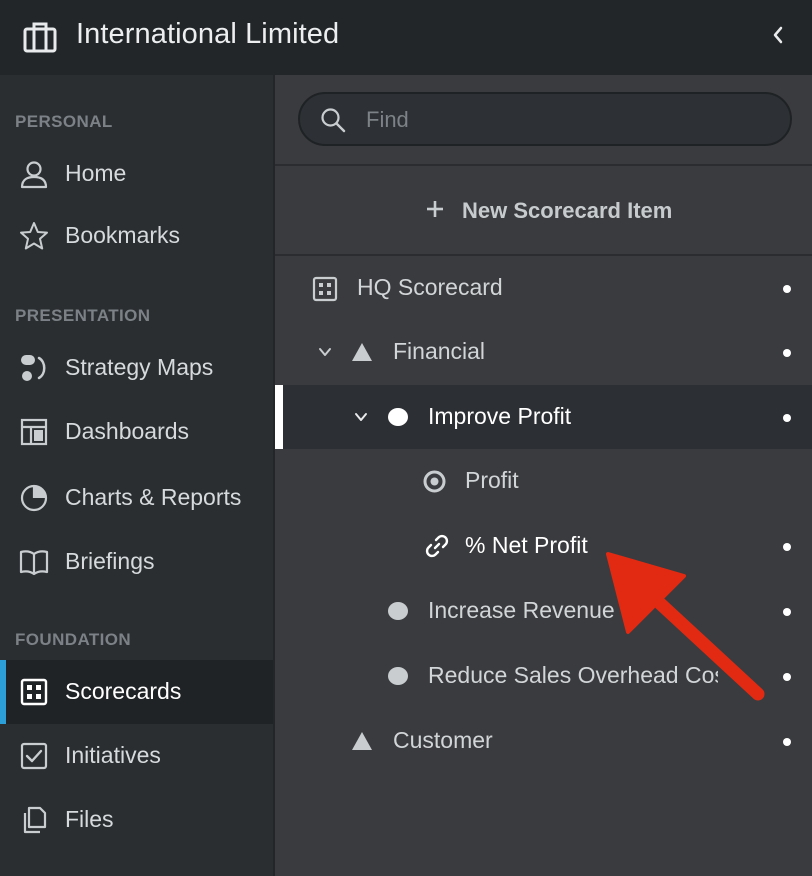 This screenshot has height=876, width=812. I want to click on sidebar-item-label: Dashboards, so click(127, 431).